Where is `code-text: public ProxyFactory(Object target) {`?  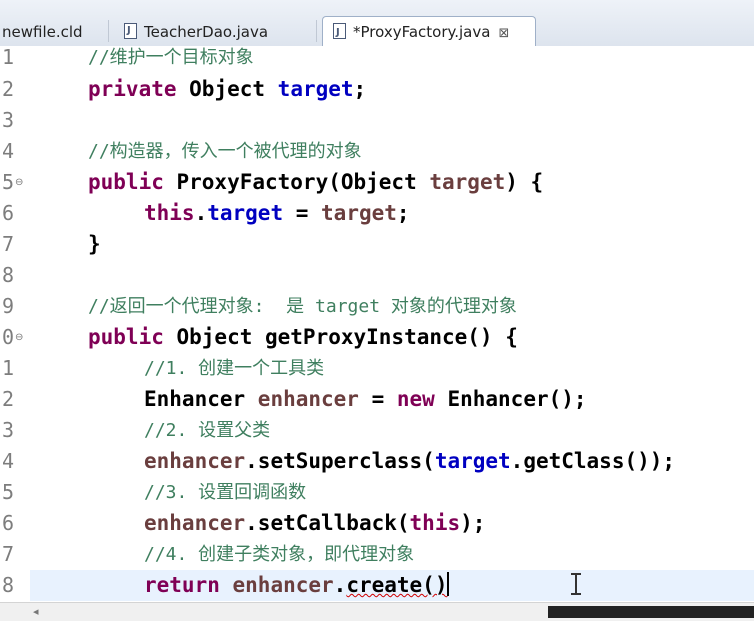 code-text: public ProxyFactory(Object target) { is located at coordinates (316, 182).